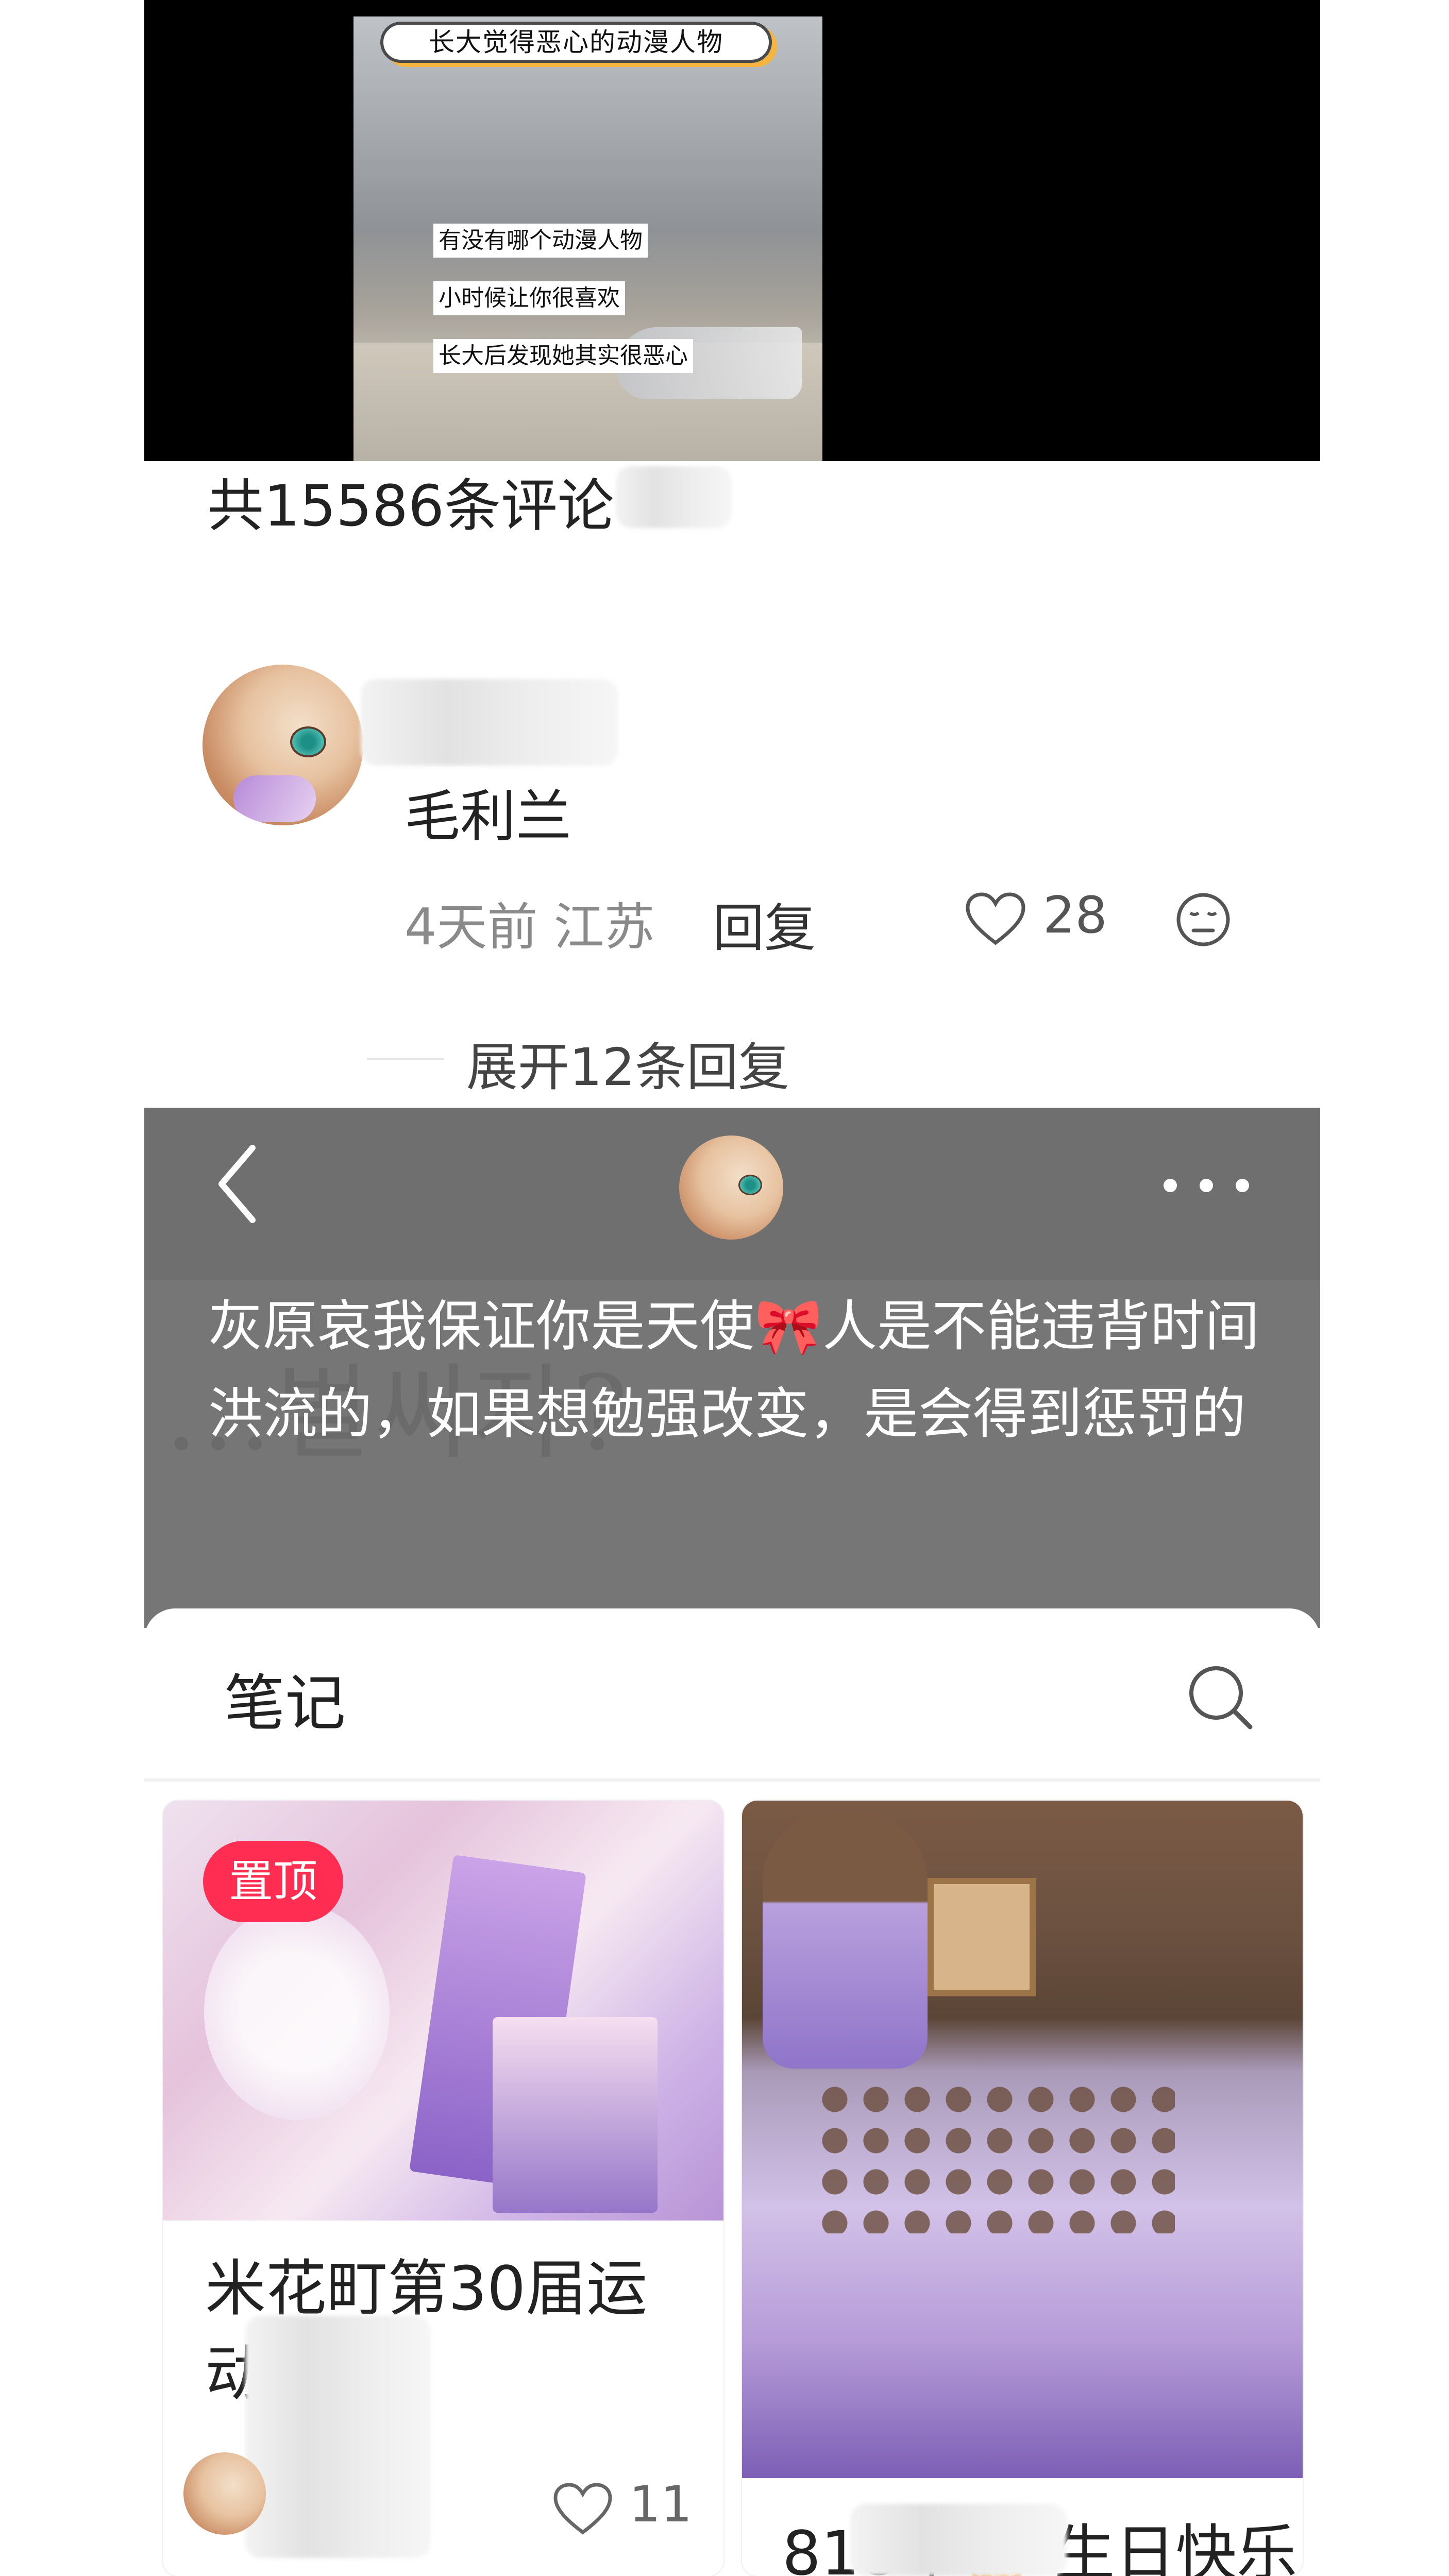 The image size is (1449, 2576). I want to click on notes-title: 笔记, so click(285, 1703).